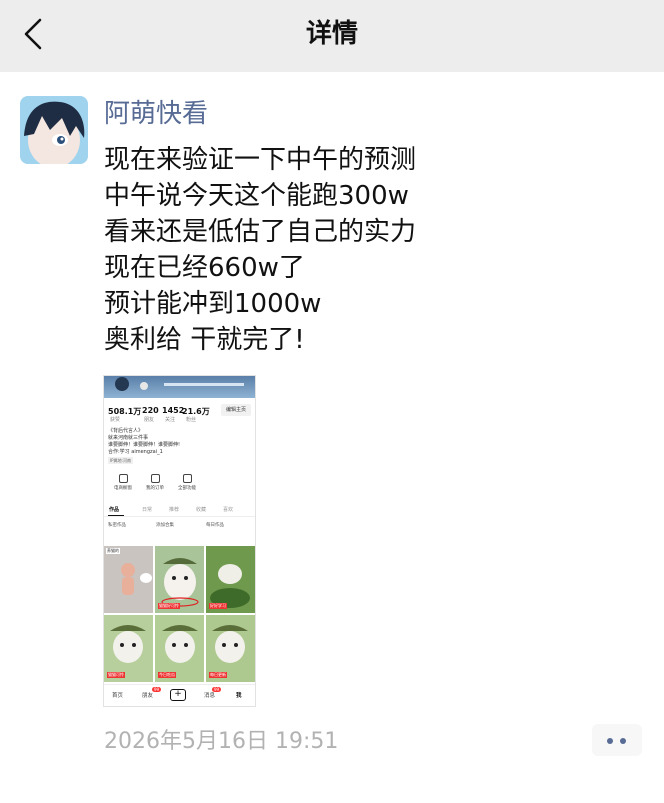  What do you see at coordinates (215, 525) in the screenshot?
I see `filter-chip: 每日作品` at bounding box center [215, 525].